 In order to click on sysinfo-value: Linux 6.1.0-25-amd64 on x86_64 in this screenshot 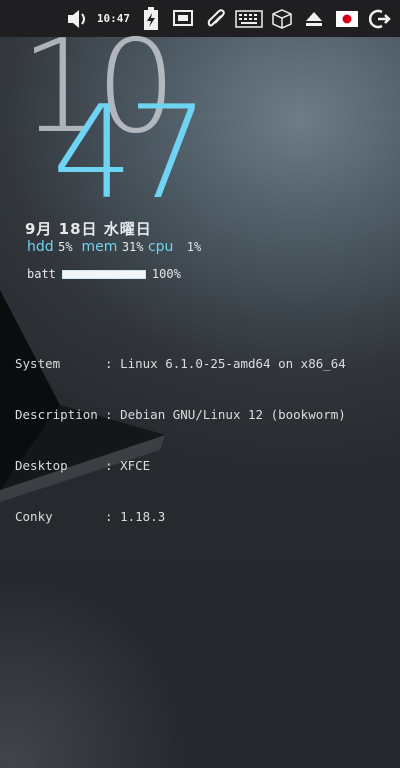, I will do `click(233, 363)`.